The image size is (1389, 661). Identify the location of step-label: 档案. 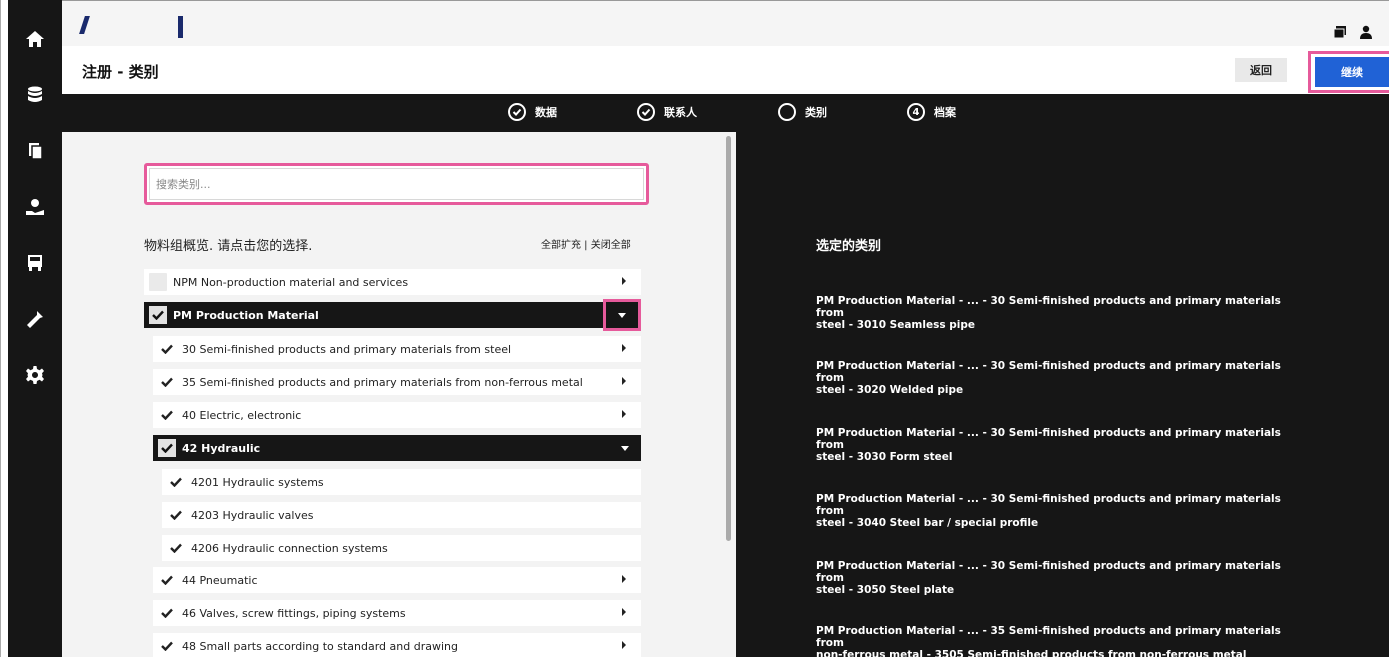
(945, 112).